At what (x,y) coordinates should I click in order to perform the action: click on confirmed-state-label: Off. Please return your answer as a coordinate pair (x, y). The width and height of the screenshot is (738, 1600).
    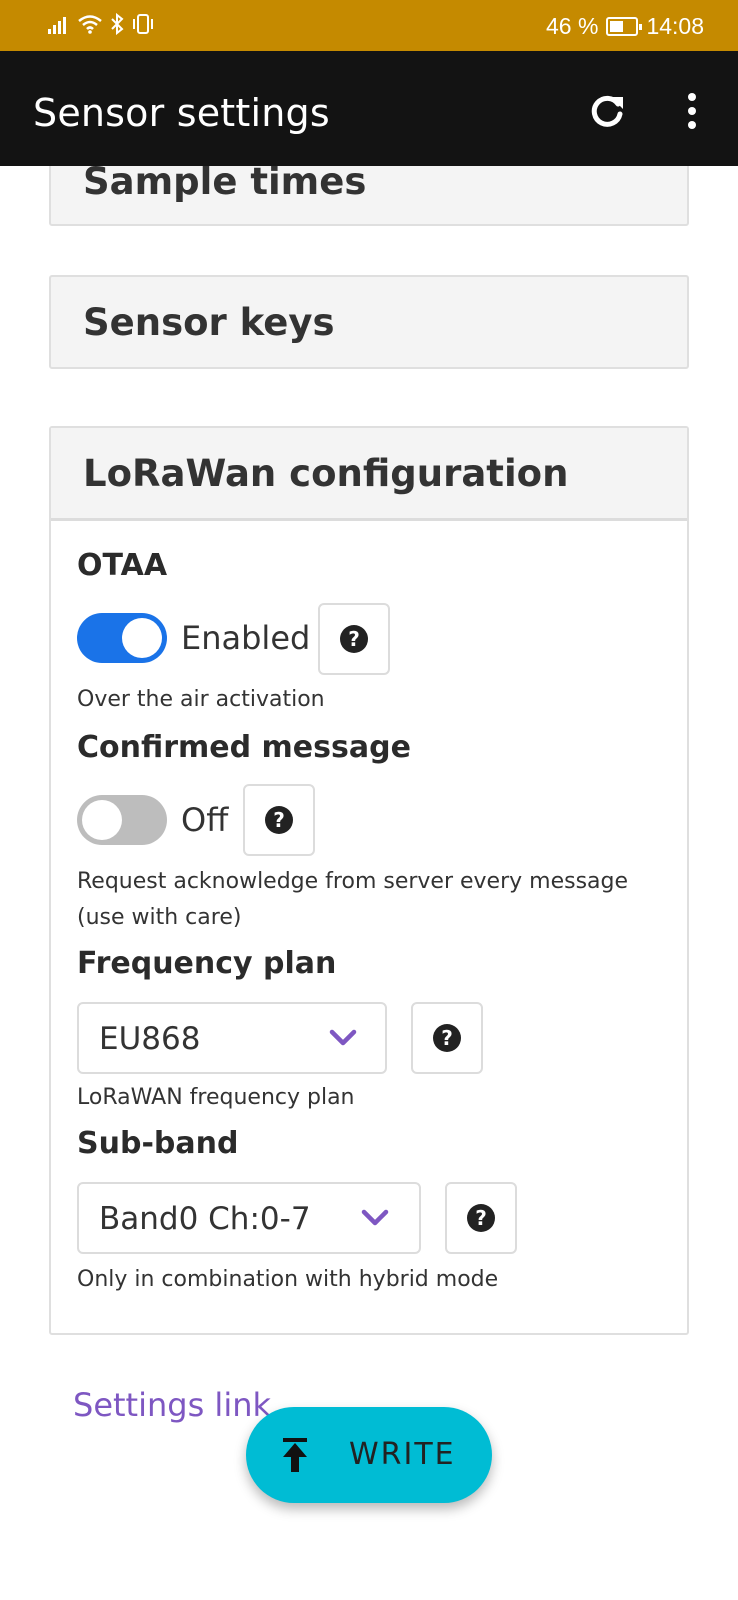
    Looking at the image, I should click on (205, 820).